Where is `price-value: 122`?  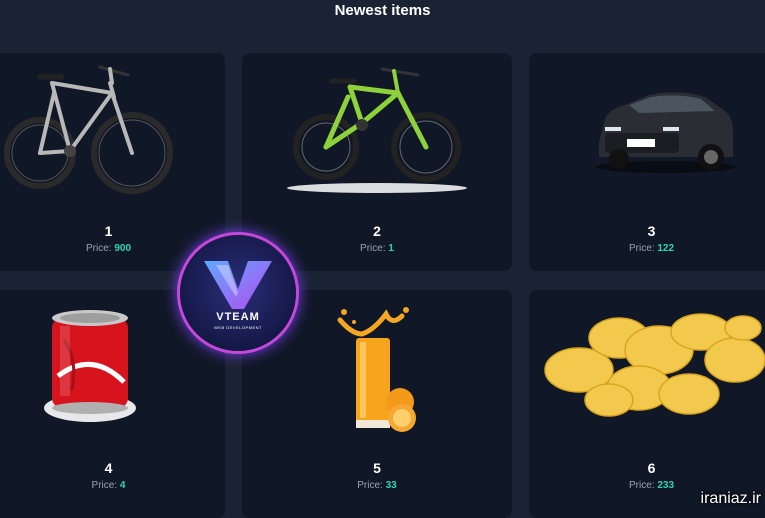 price-value: 122 is located at coordinates (666, 248).